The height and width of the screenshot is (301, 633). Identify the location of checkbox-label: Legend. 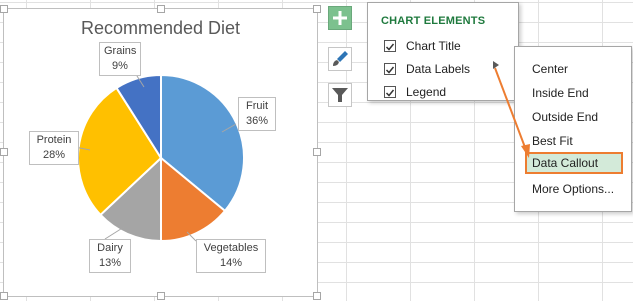
(426, 92).